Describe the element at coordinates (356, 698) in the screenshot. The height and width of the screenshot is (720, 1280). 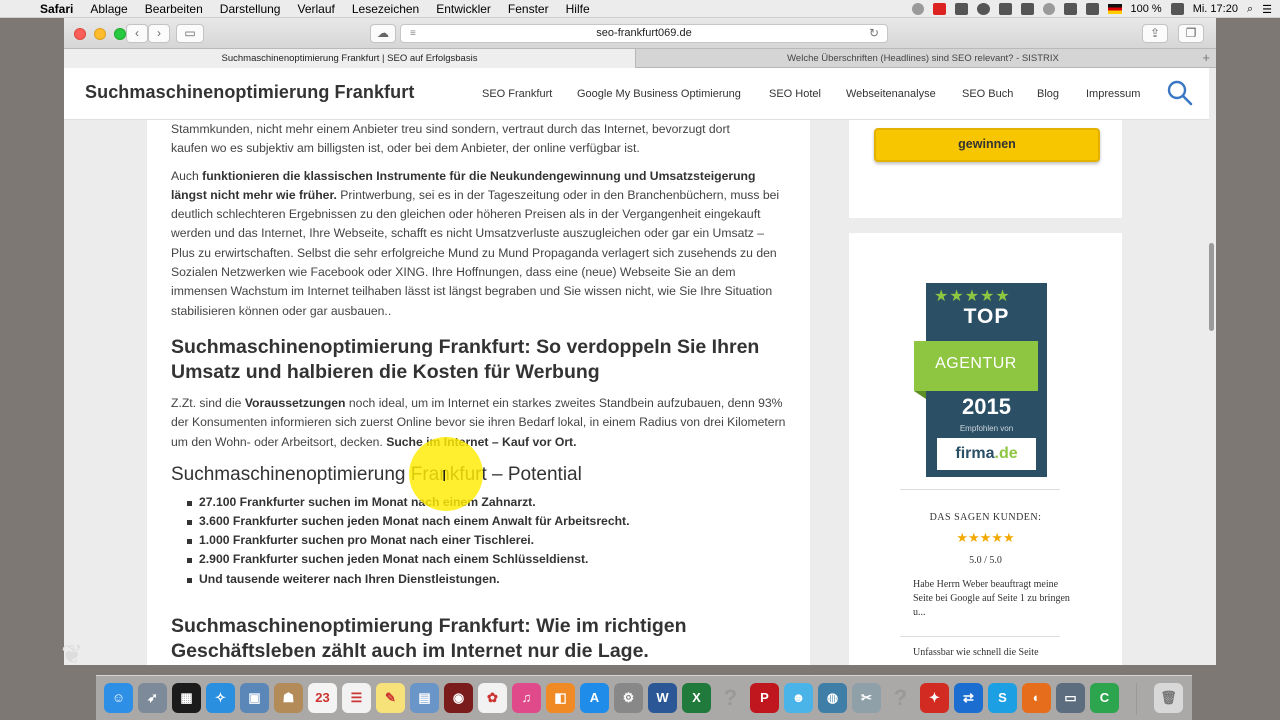
I see `reminders-icon: ☰` at that location.